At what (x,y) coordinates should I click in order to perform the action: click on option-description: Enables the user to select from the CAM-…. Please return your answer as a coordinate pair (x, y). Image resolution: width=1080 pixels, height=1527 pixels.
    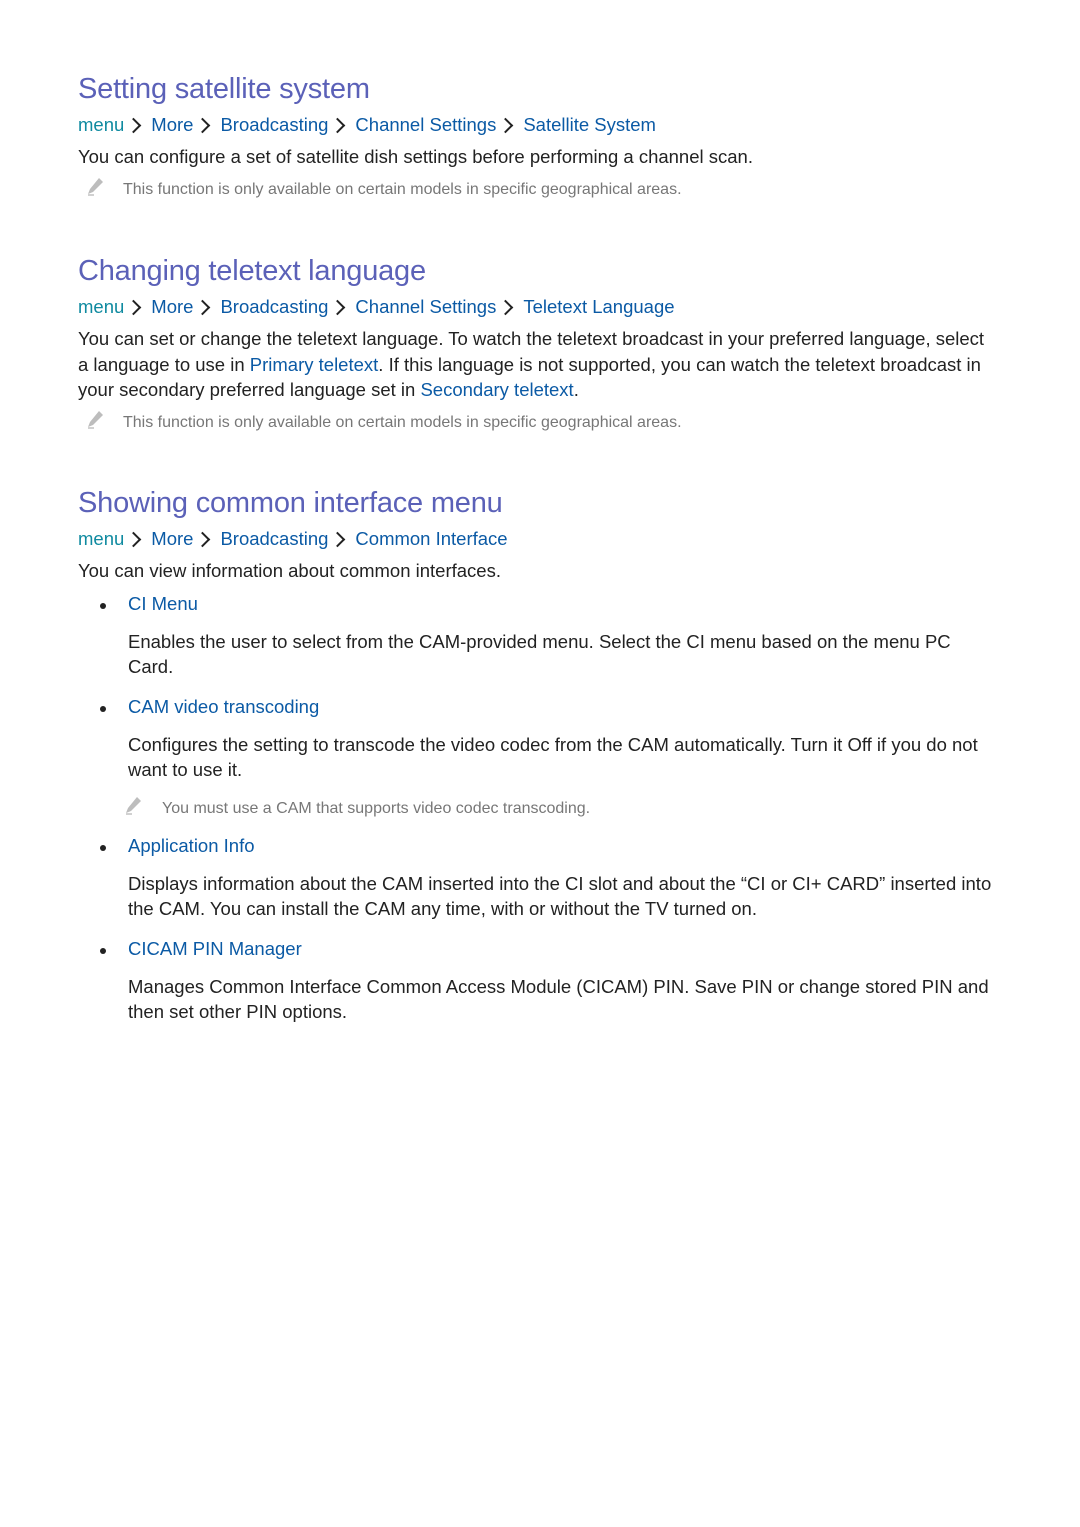
    Looking at the image, I should click on (539, 654).